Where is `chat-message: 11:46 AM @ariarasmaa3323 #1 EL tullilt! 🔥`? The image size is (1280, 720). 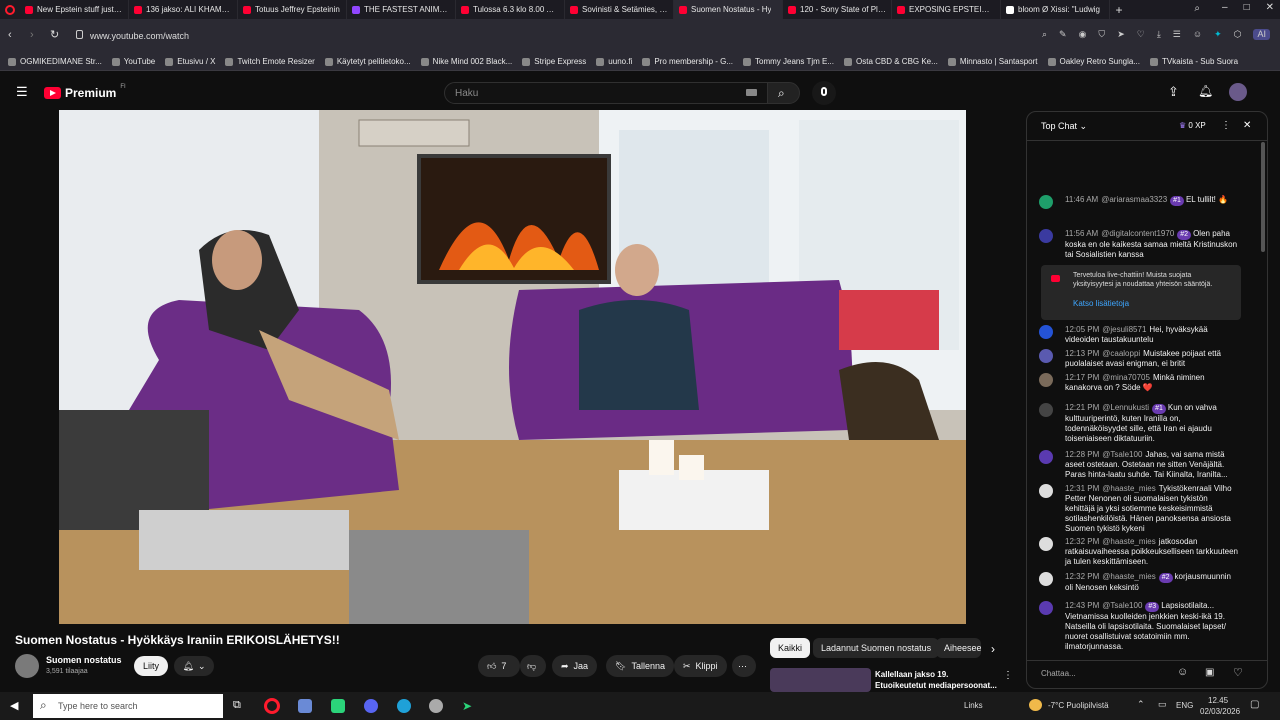
chat-message: 11:46 AM @ariarasmaa3323 #1 EL tullilt! 🔥 is located at coordinates (1139, 202).